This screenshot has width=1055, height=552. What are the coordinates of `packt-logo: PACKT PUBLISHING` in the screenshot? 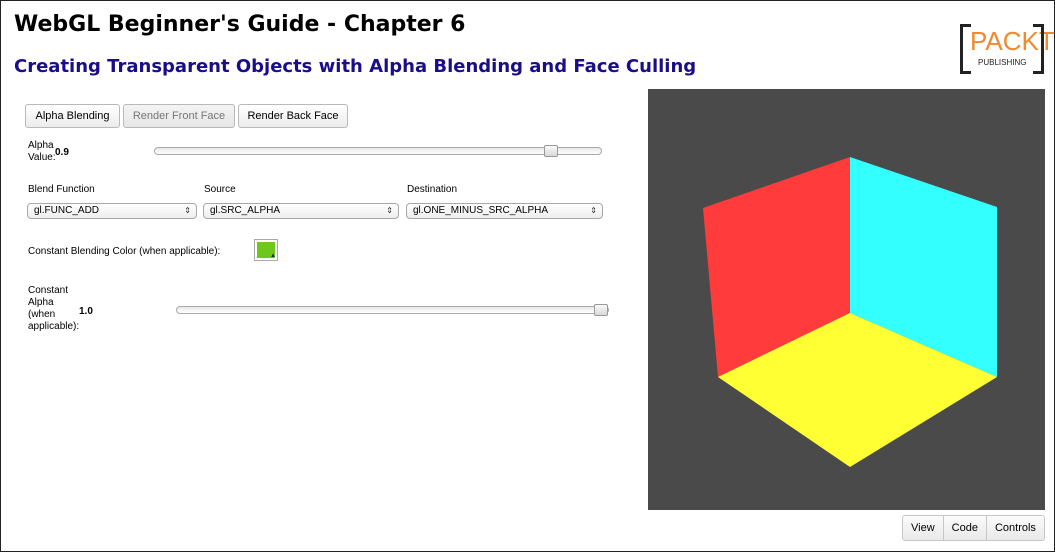 It's located at (1007, 49).